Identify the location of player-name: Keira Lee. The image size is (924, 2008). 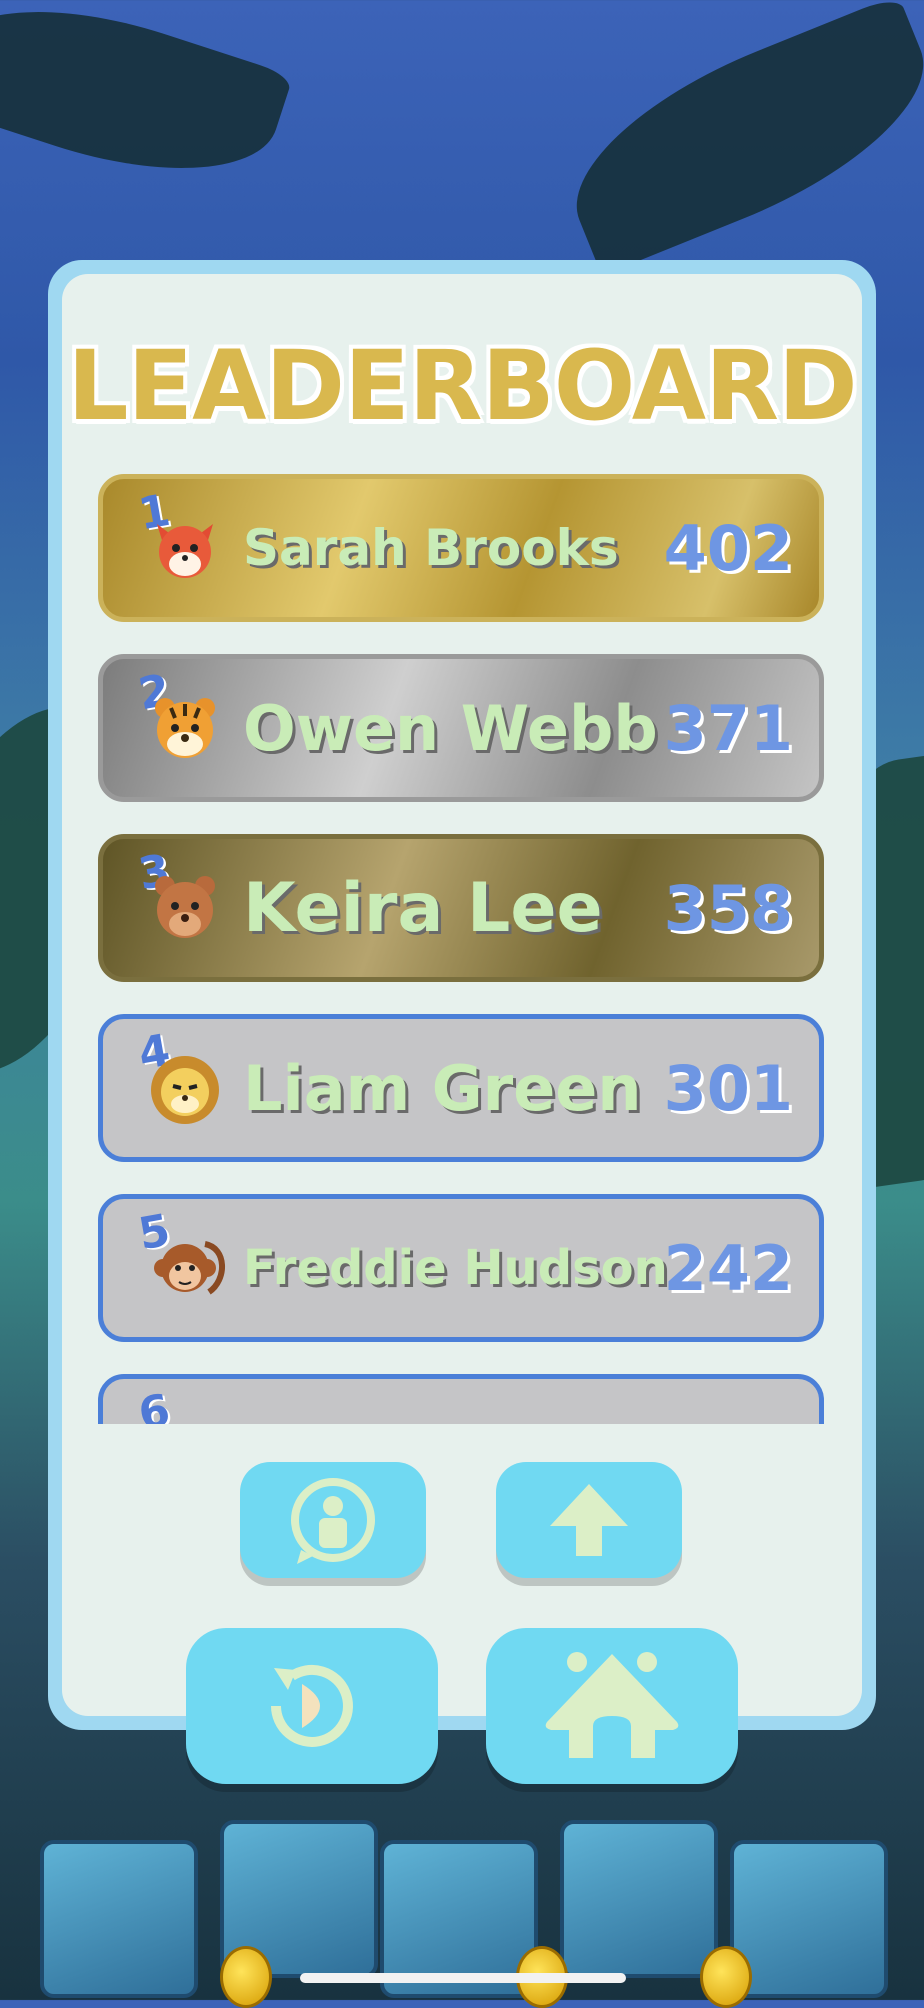
(423, 908).